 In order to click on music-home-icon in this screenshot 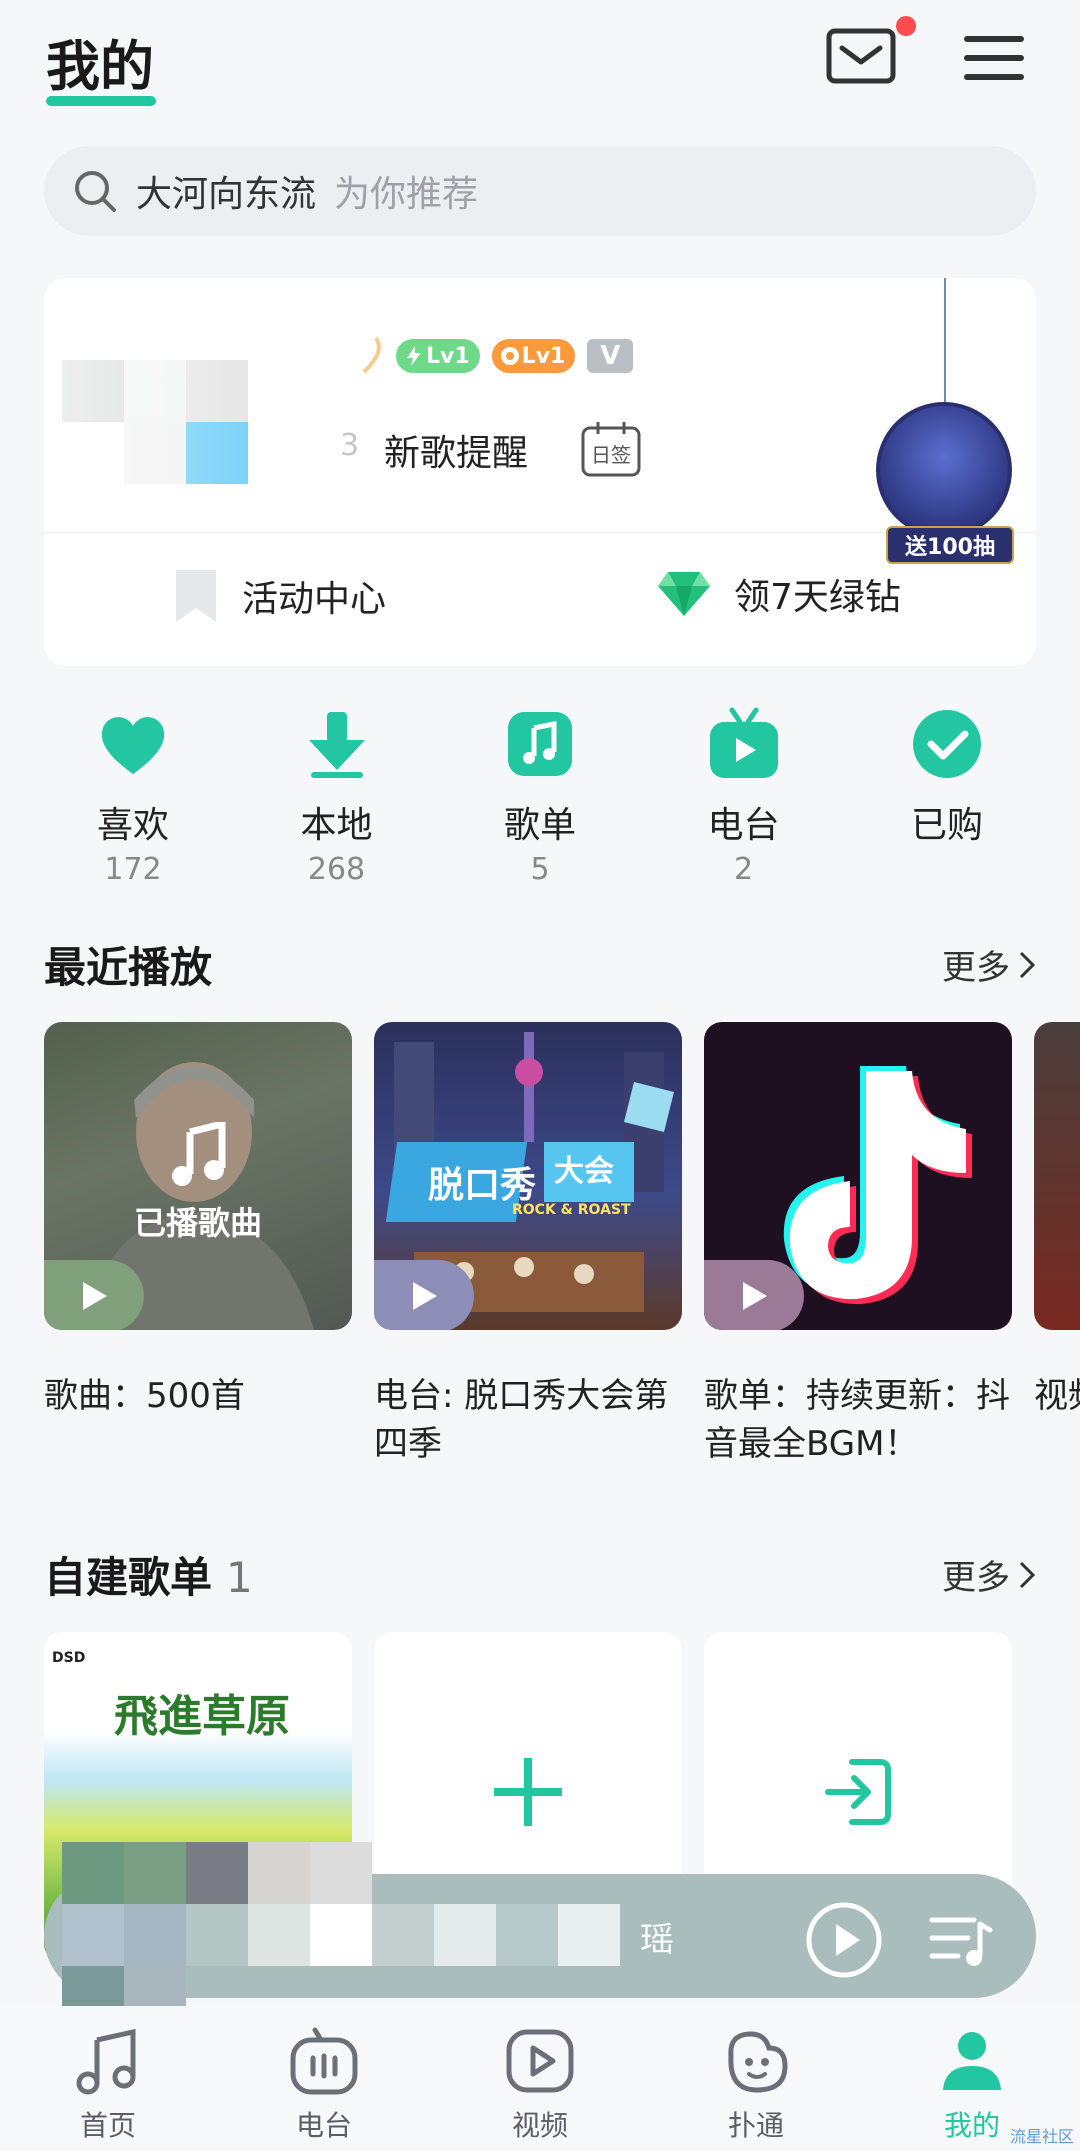, I will do `click(106, 2061)`.